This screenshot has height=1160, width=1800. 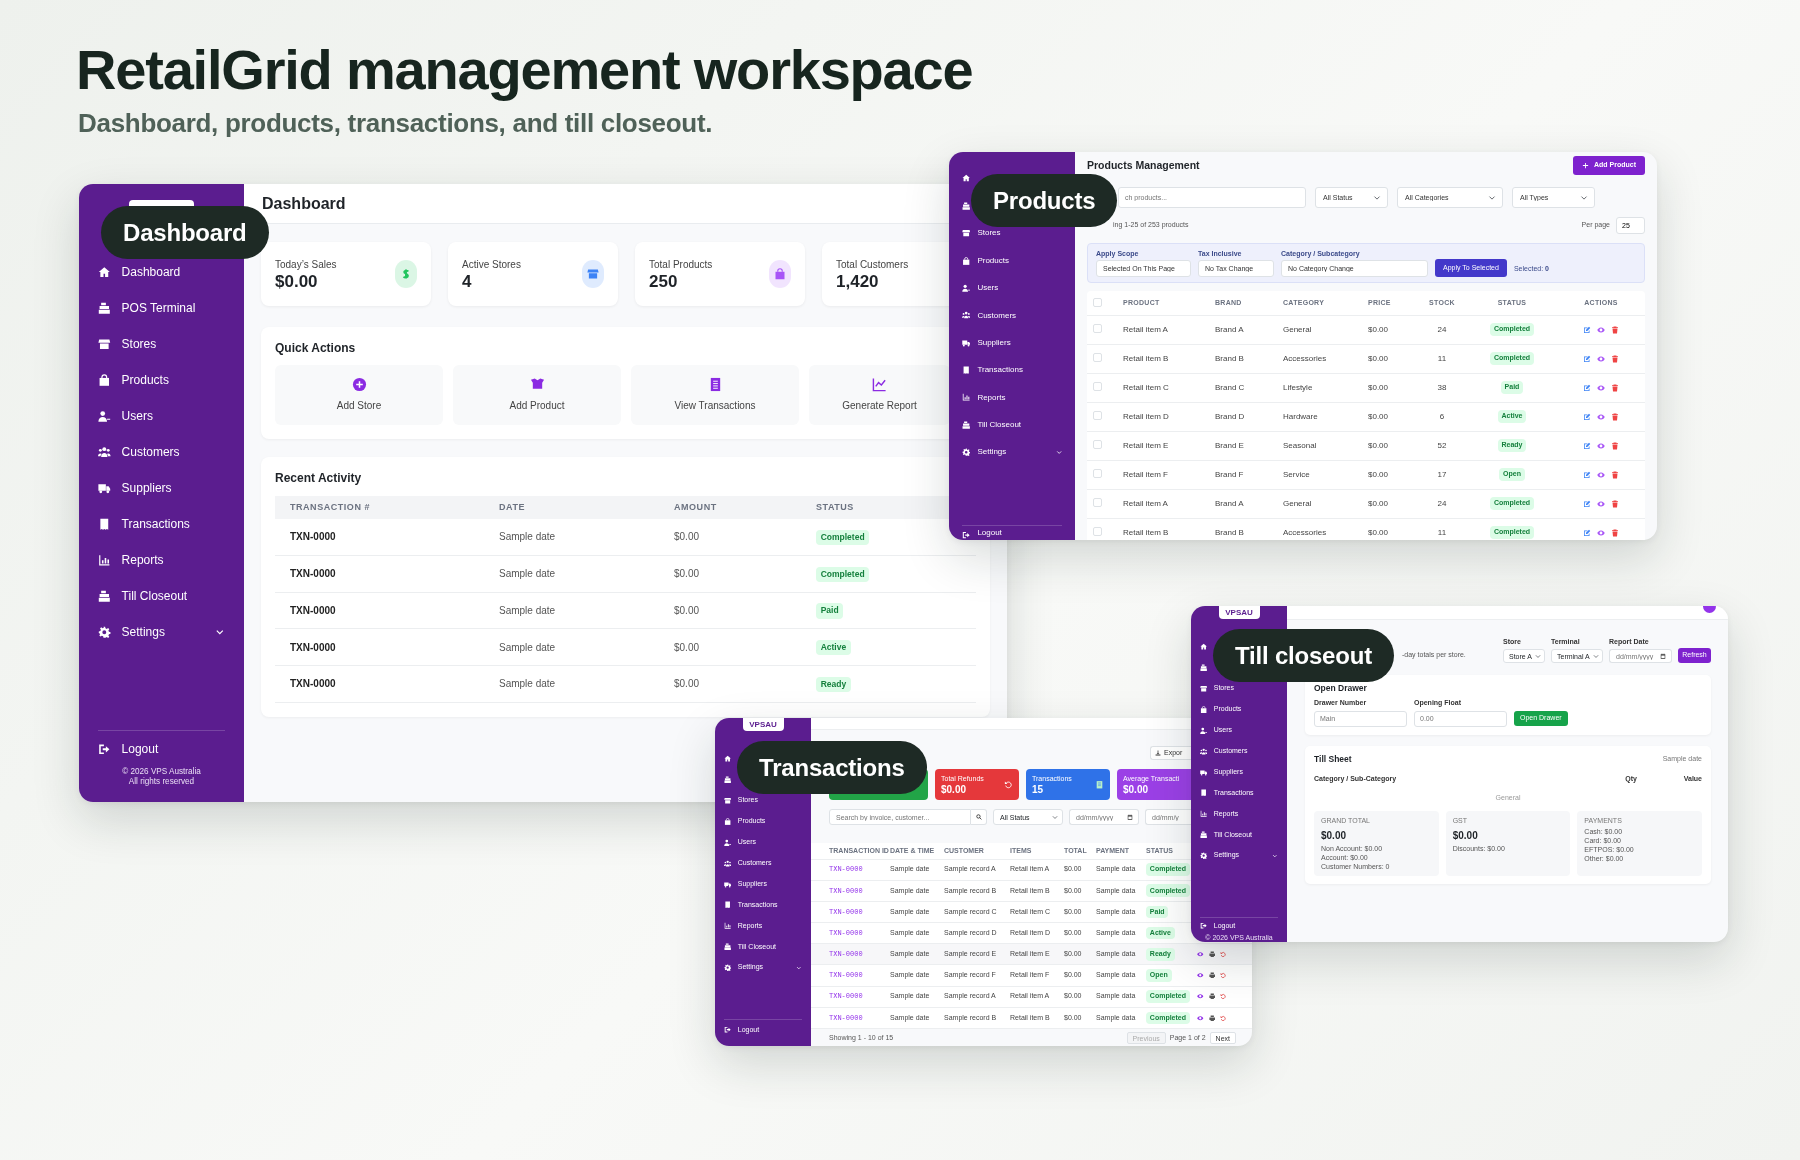 I want to click on table-cell: General, so click(x=1319, y=503).